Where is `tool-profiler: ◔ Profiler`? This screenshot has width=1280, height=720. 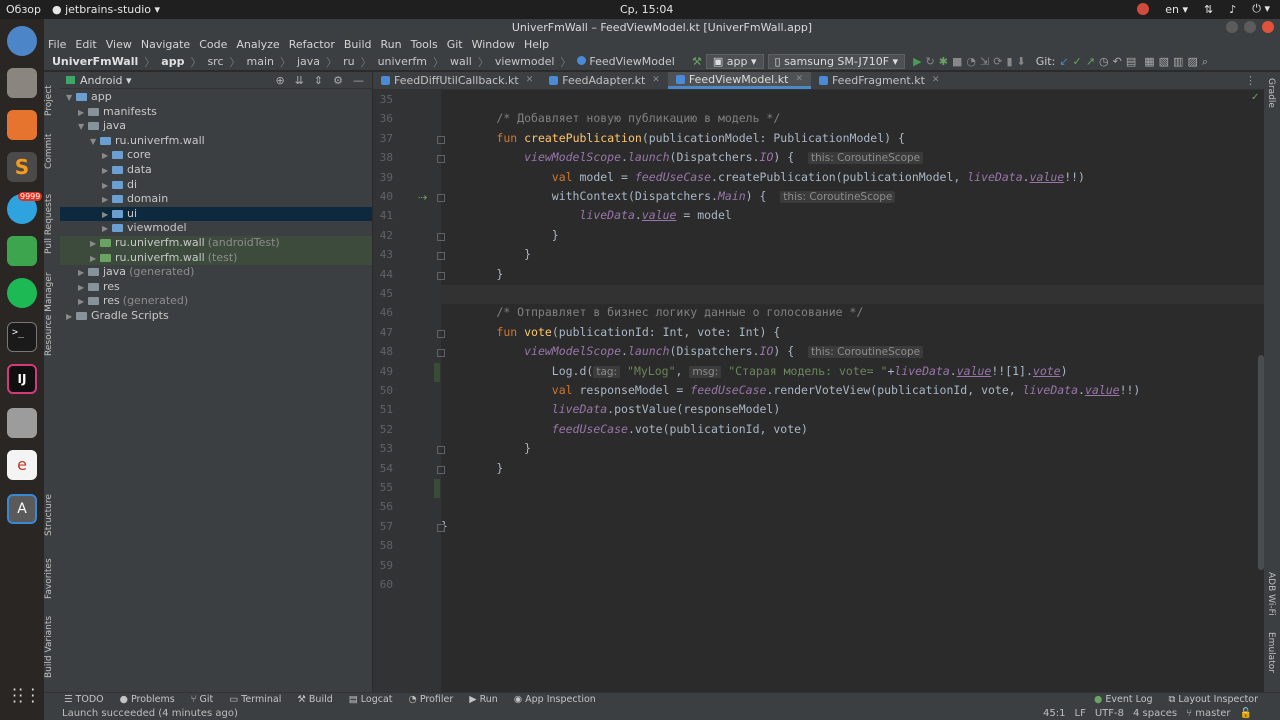 tool-profiler: ◔ Profiler is located at coordinates (431, 699).